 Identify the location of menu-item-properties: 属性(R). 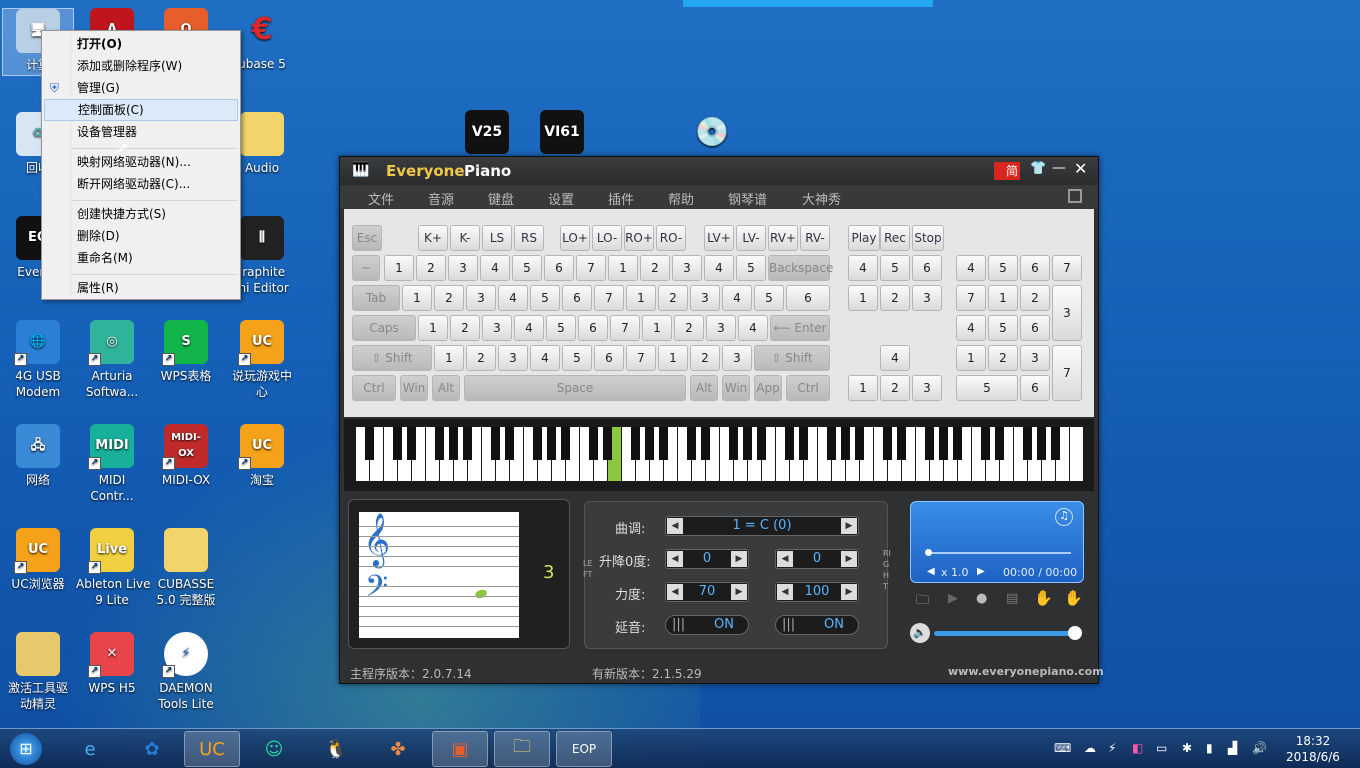
(141, 288).